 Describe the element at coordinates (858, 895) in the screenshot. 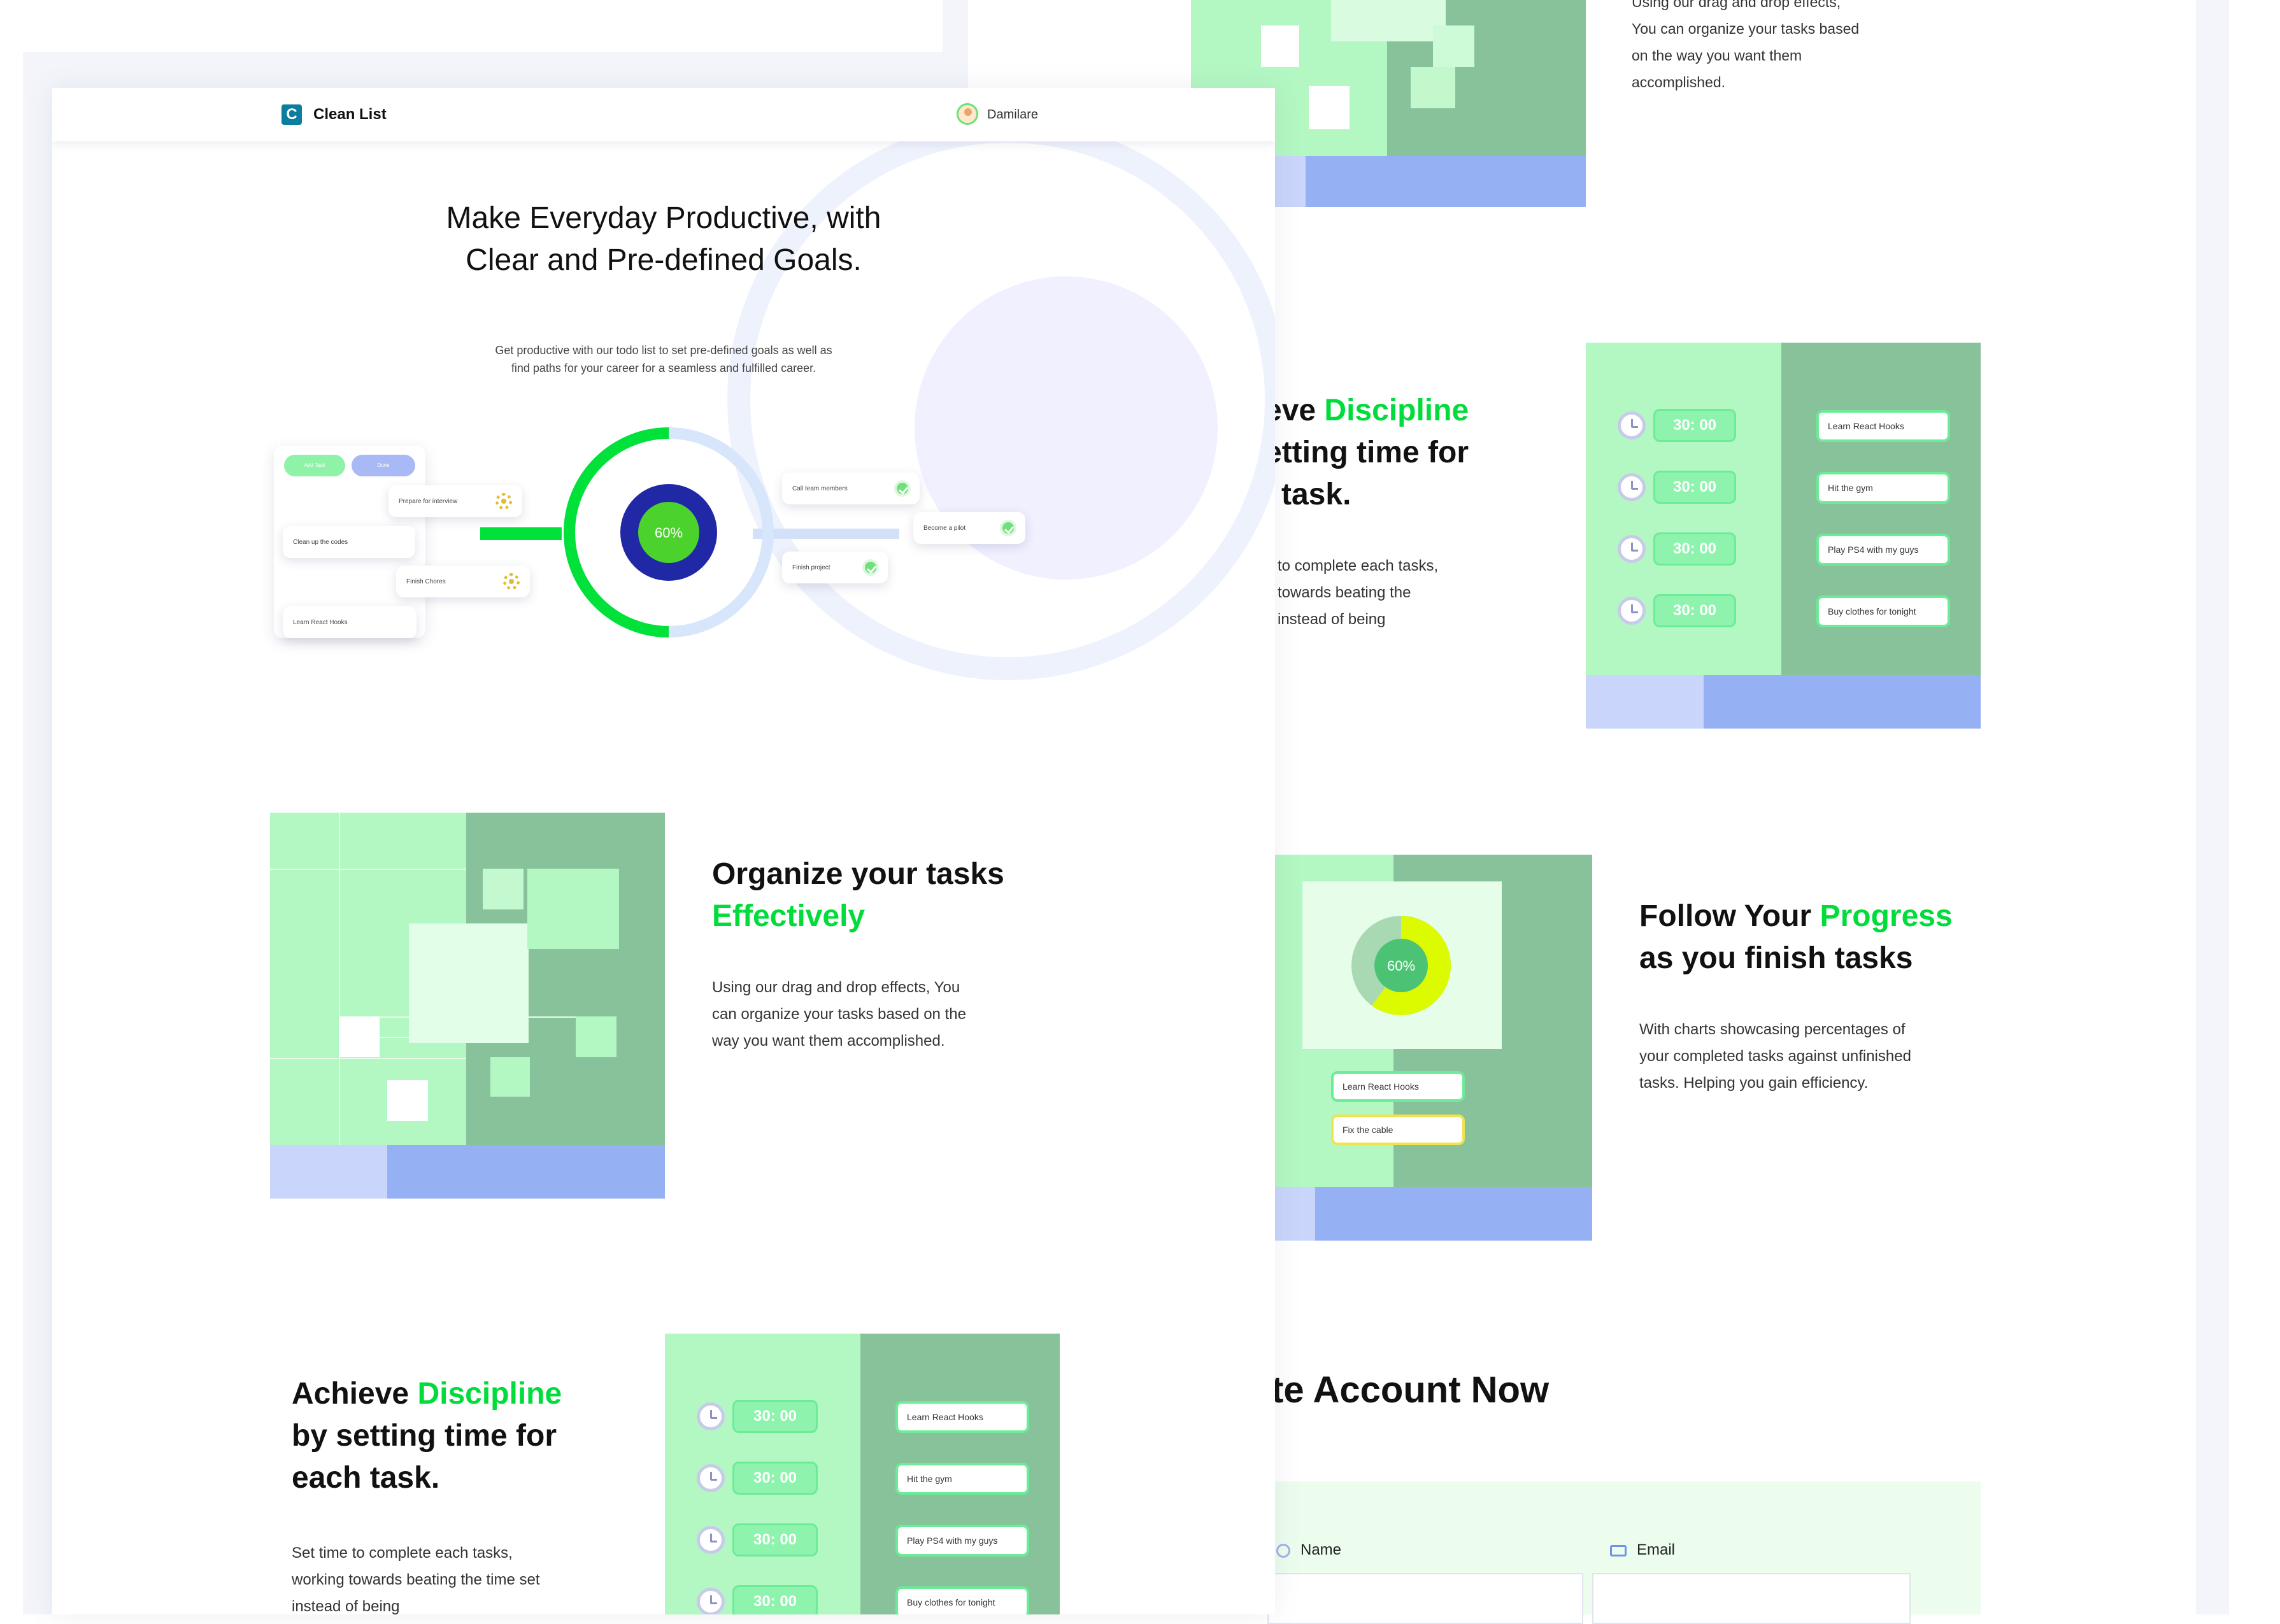

I see `organize-title: Organize your tasks Effectively` at that location.